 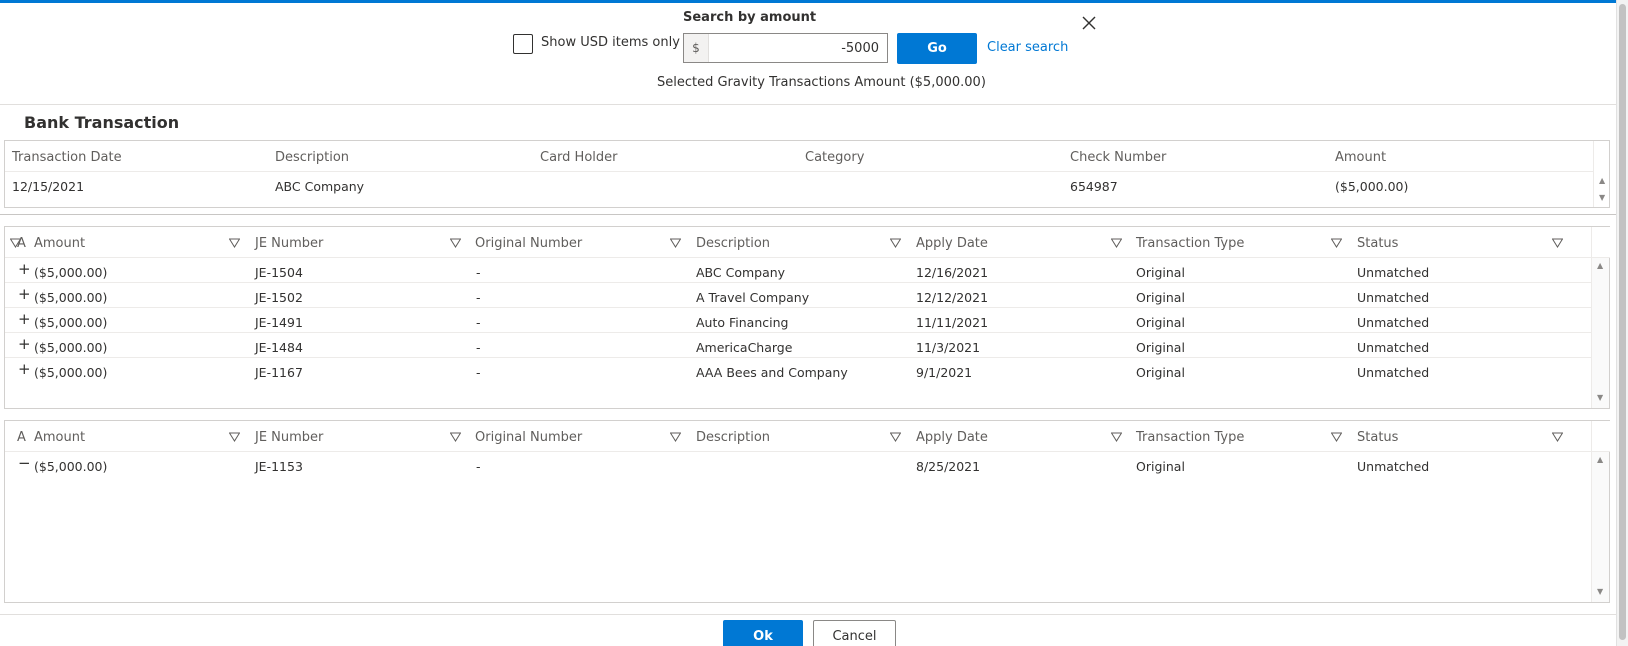 I want to click on page-scrollbar, so click(x=1622, y=323).